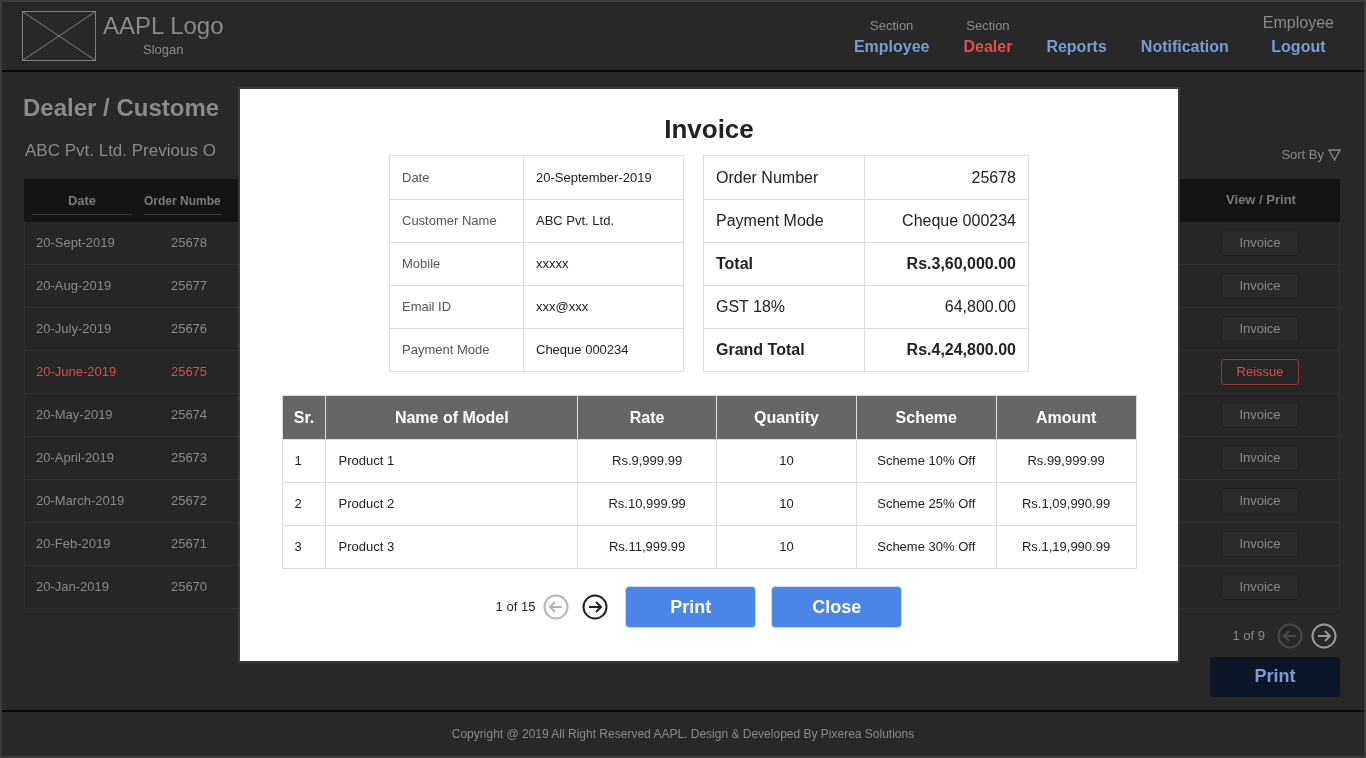 Image resolution: width=1366 pixels, height=758 pixels. I want to click on column-header: Quantity, so click(786, 417).